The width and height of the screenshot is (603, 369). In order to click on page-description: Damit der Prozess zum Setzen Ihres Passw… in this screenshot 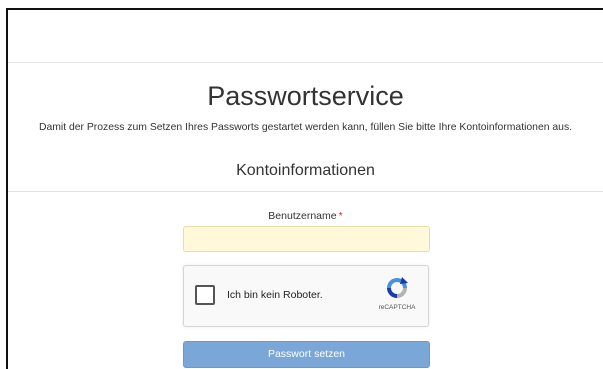, I will do `click(305, 127)`.